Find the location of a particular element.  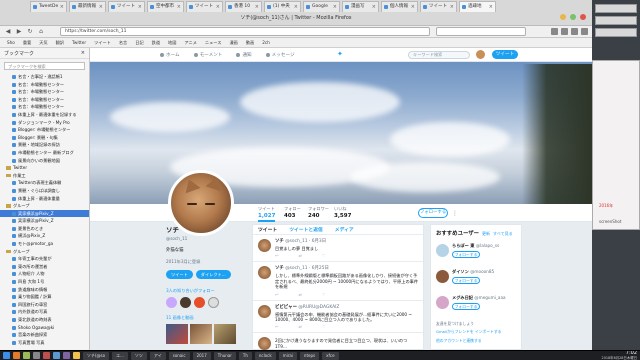

bookmark-item: ツイート is located at coordinates (102, 43).